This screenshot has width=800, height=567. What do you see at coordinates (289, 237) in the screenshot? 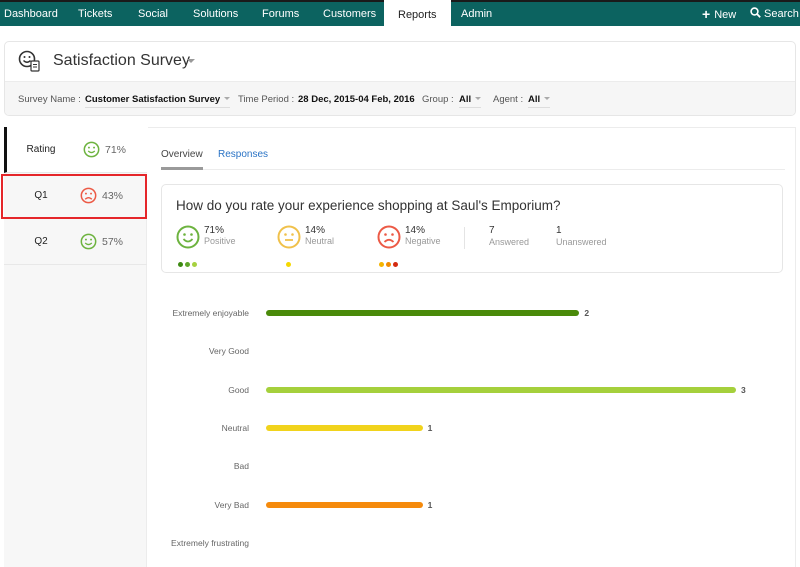
I see `smiley-neutral-icon` at bounding box center [289, 237].